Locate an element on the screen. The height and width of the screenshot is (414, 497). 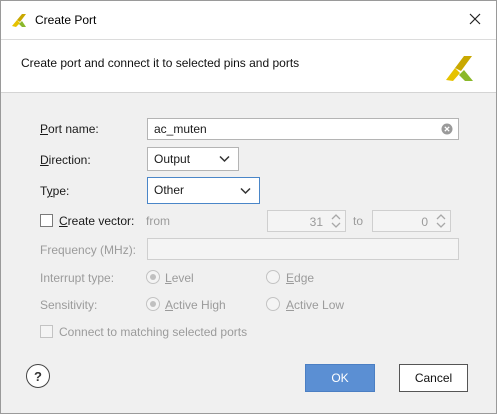
active-high-radio is located at coordinates (153, 304).